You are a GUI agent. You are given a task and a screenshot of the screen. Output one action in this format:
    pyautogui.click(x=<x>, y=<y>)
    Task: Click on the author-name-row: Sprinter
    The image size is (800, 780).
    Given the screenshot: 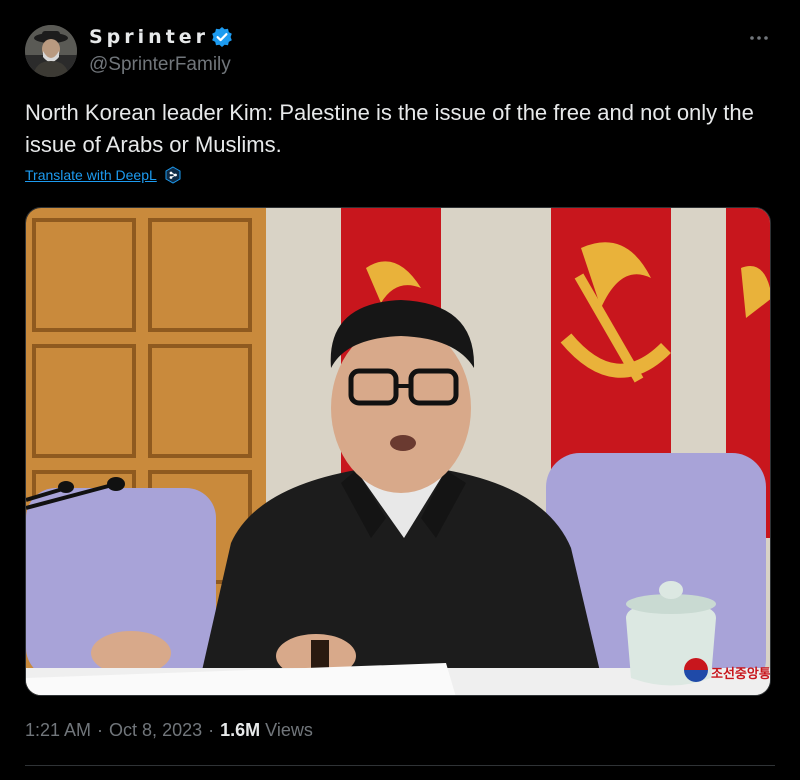 What is the action you would take?
    pyautogui.click(x=161, y=37)
    